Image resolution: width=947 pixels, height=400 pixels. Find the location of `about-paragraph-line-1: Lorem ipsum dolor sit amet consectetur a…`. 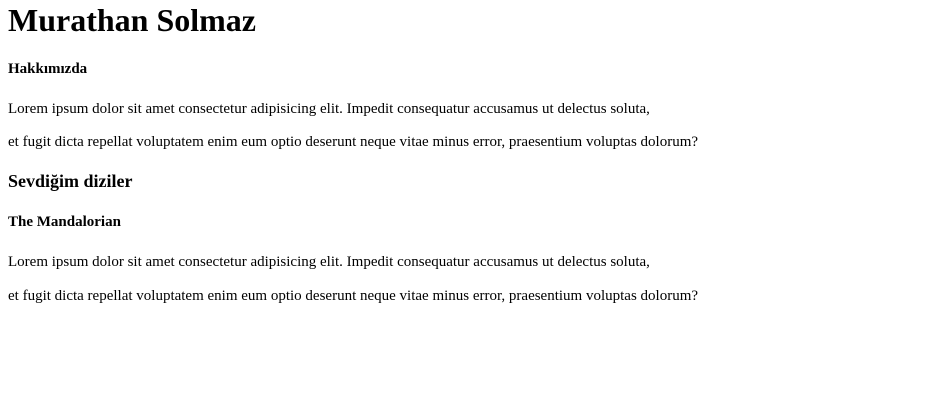

about-paragraph-line-1: Lorem ipsum dolor sit amet consectetur a… is located at coordinates (329, 109).